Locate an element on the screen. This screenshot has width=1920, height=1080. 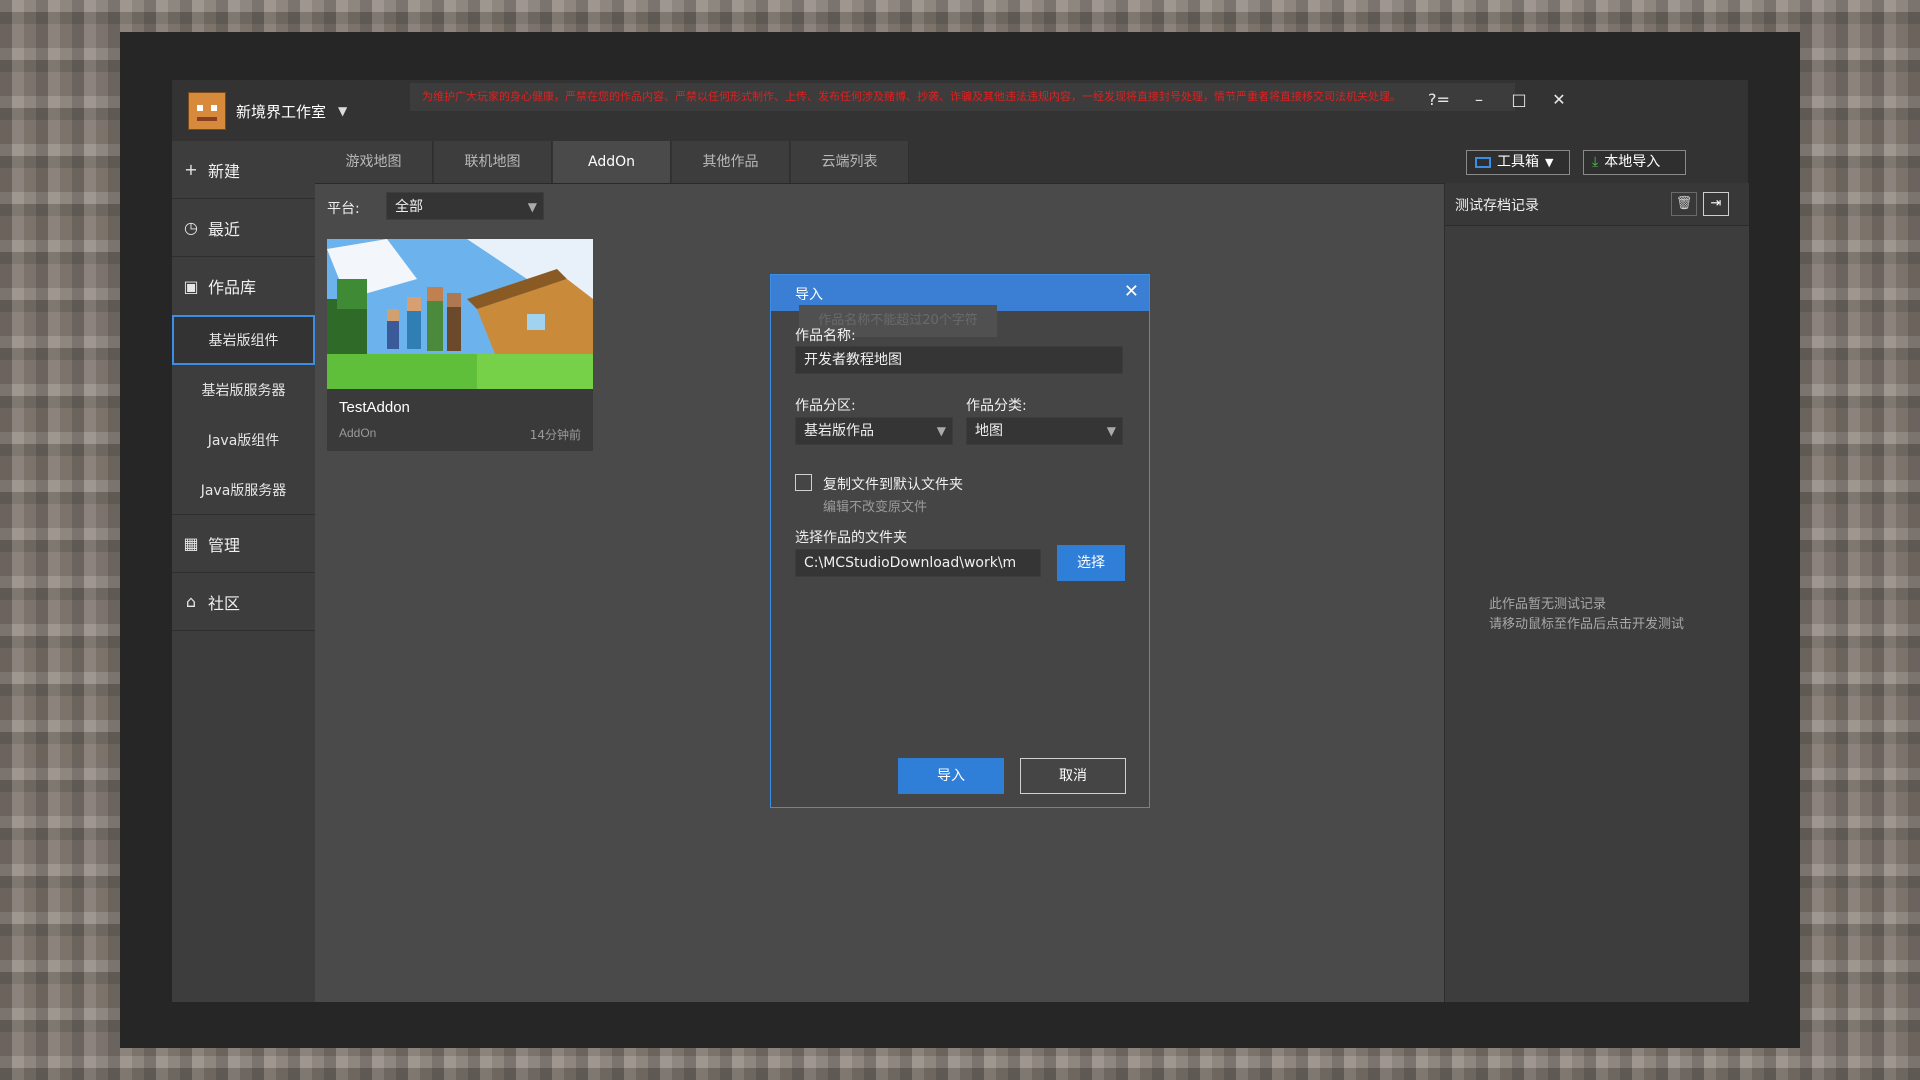
minecraft-scene-image is located at coordinates (460, 314).